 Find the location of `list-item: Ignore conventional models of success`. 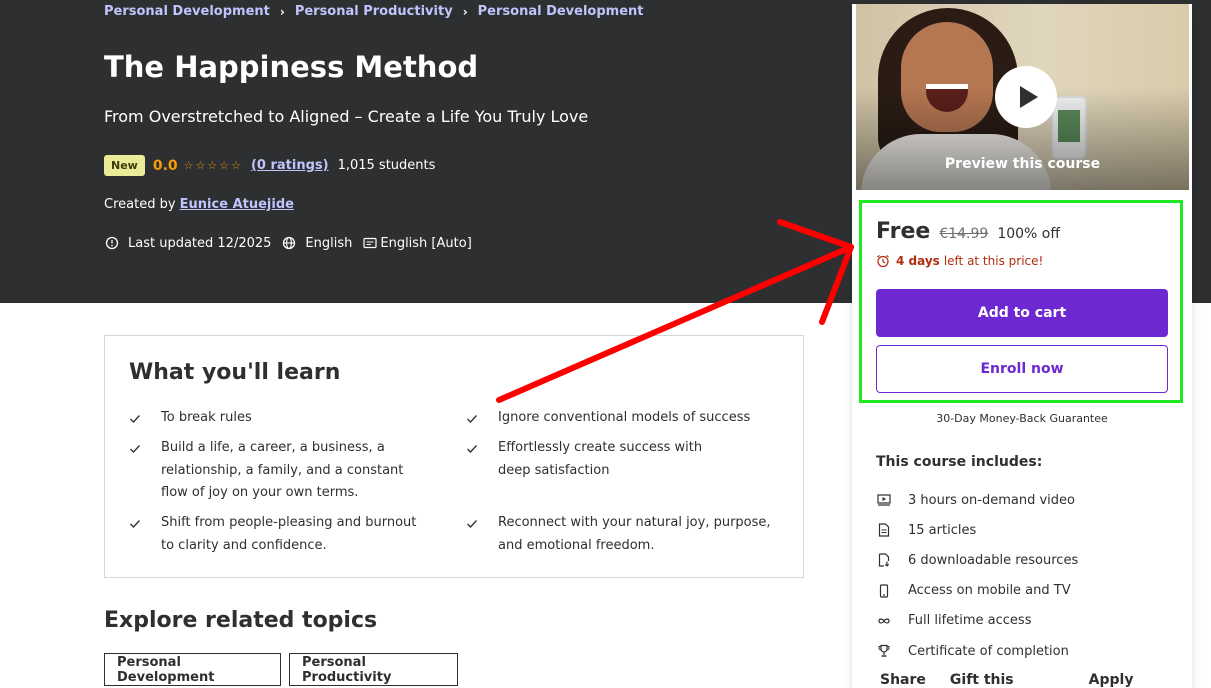

list-item: Ignore conventional models of success is located at coordinates (621, 420).